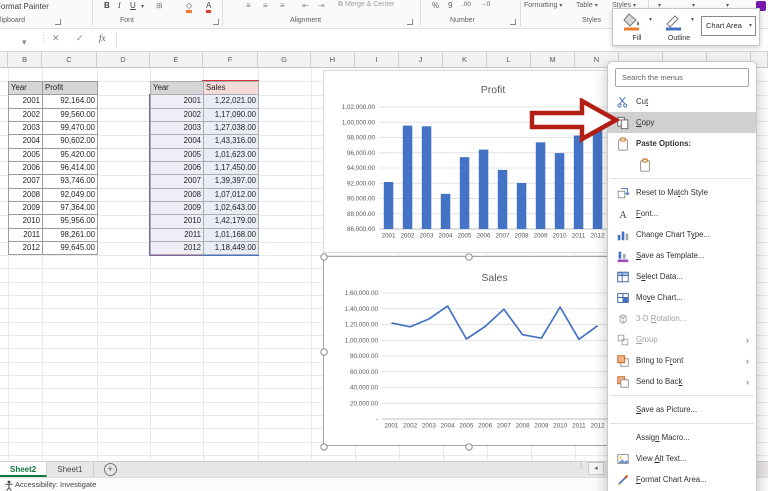 The width and height of the screenshot is (768, 491). Describe the element at coordinates (80, 38) in the screenshot. I see `enter-icon: ✓` at that location.